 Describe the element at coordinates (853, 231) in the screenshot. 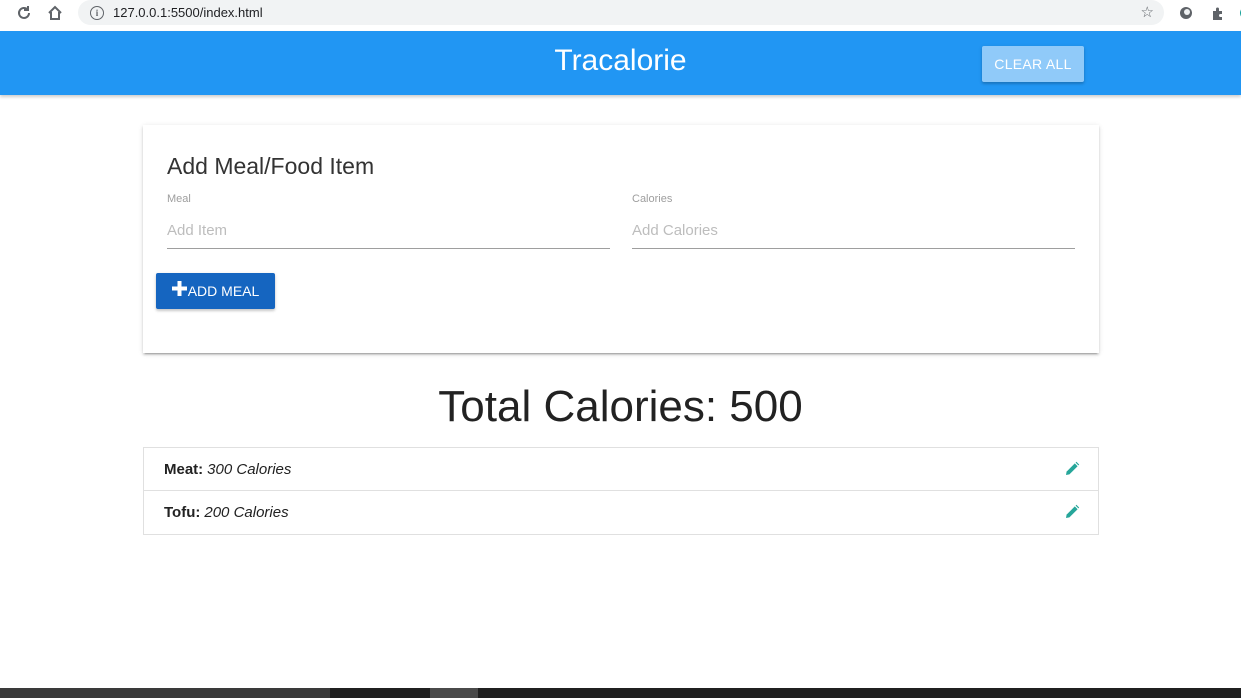

I see `calories-input` at that location.